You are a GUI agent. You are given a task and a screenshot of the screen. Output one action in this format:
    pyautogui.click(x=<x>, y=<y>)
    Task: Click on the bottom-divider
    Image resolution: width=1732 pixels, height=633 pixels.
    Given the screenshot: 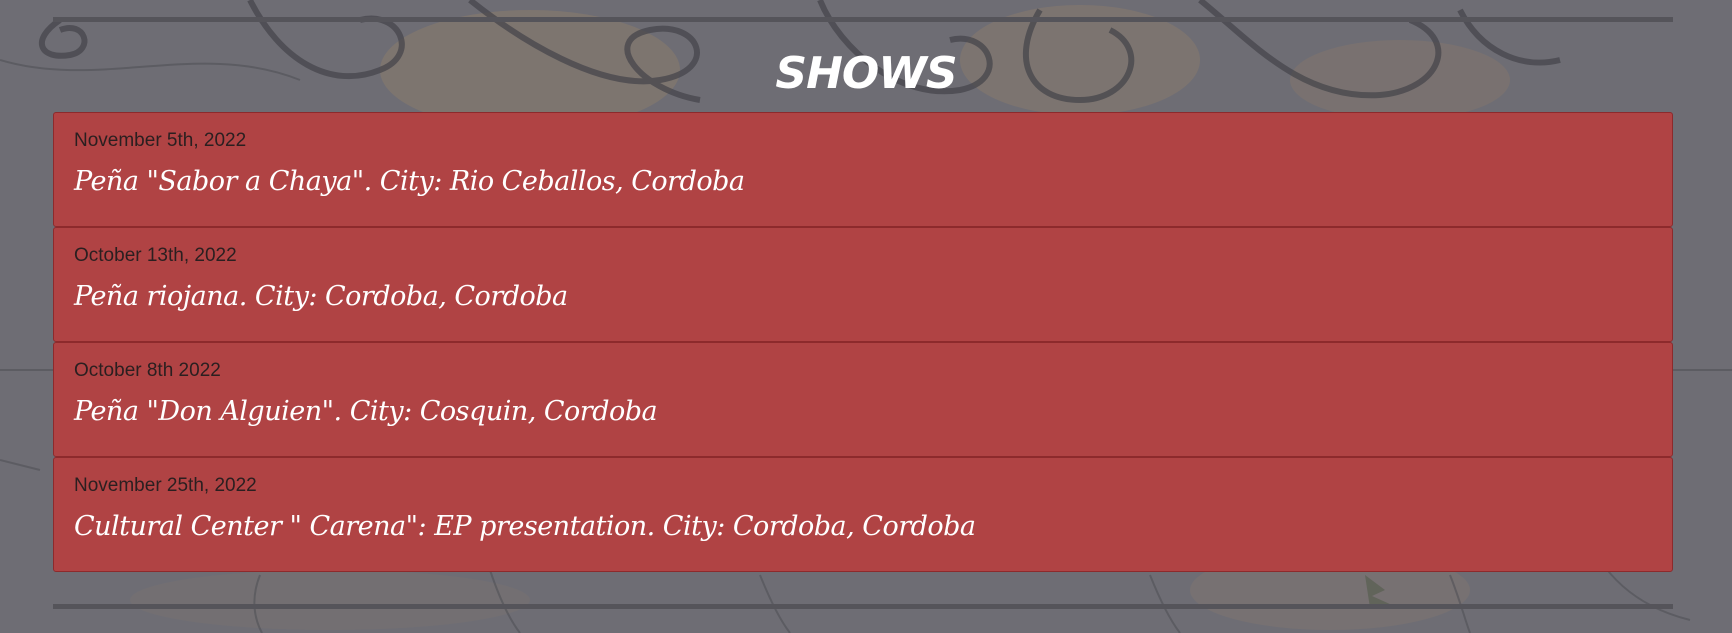 What is the action you would take?
    pyautogui.click(x=863, y=606)
    